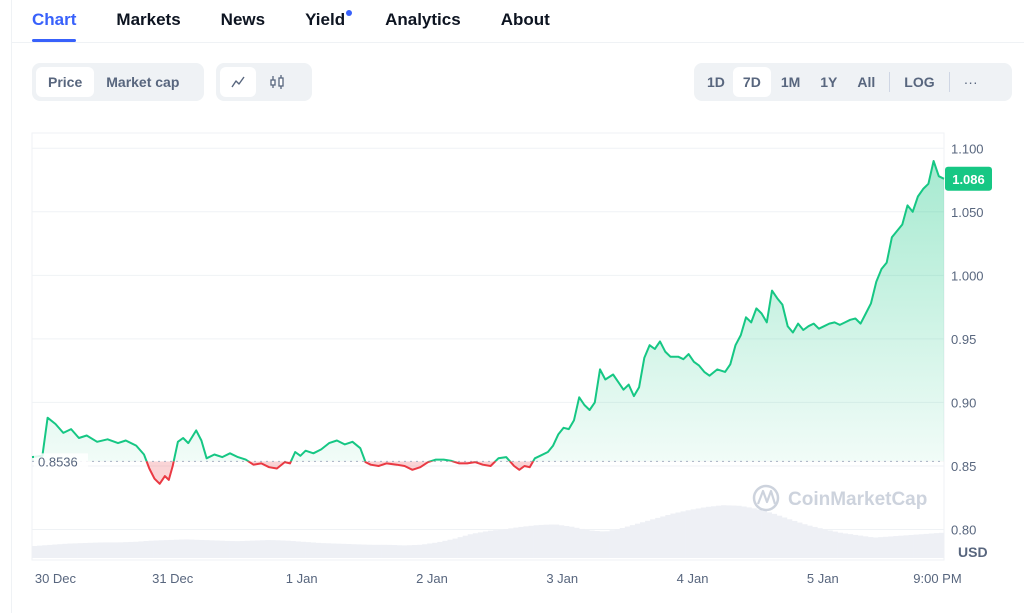 This screenshot has height=613, width=1024. I want to click on coinmarketcap-watermark: CoinMarketCap, so click(839, 498).